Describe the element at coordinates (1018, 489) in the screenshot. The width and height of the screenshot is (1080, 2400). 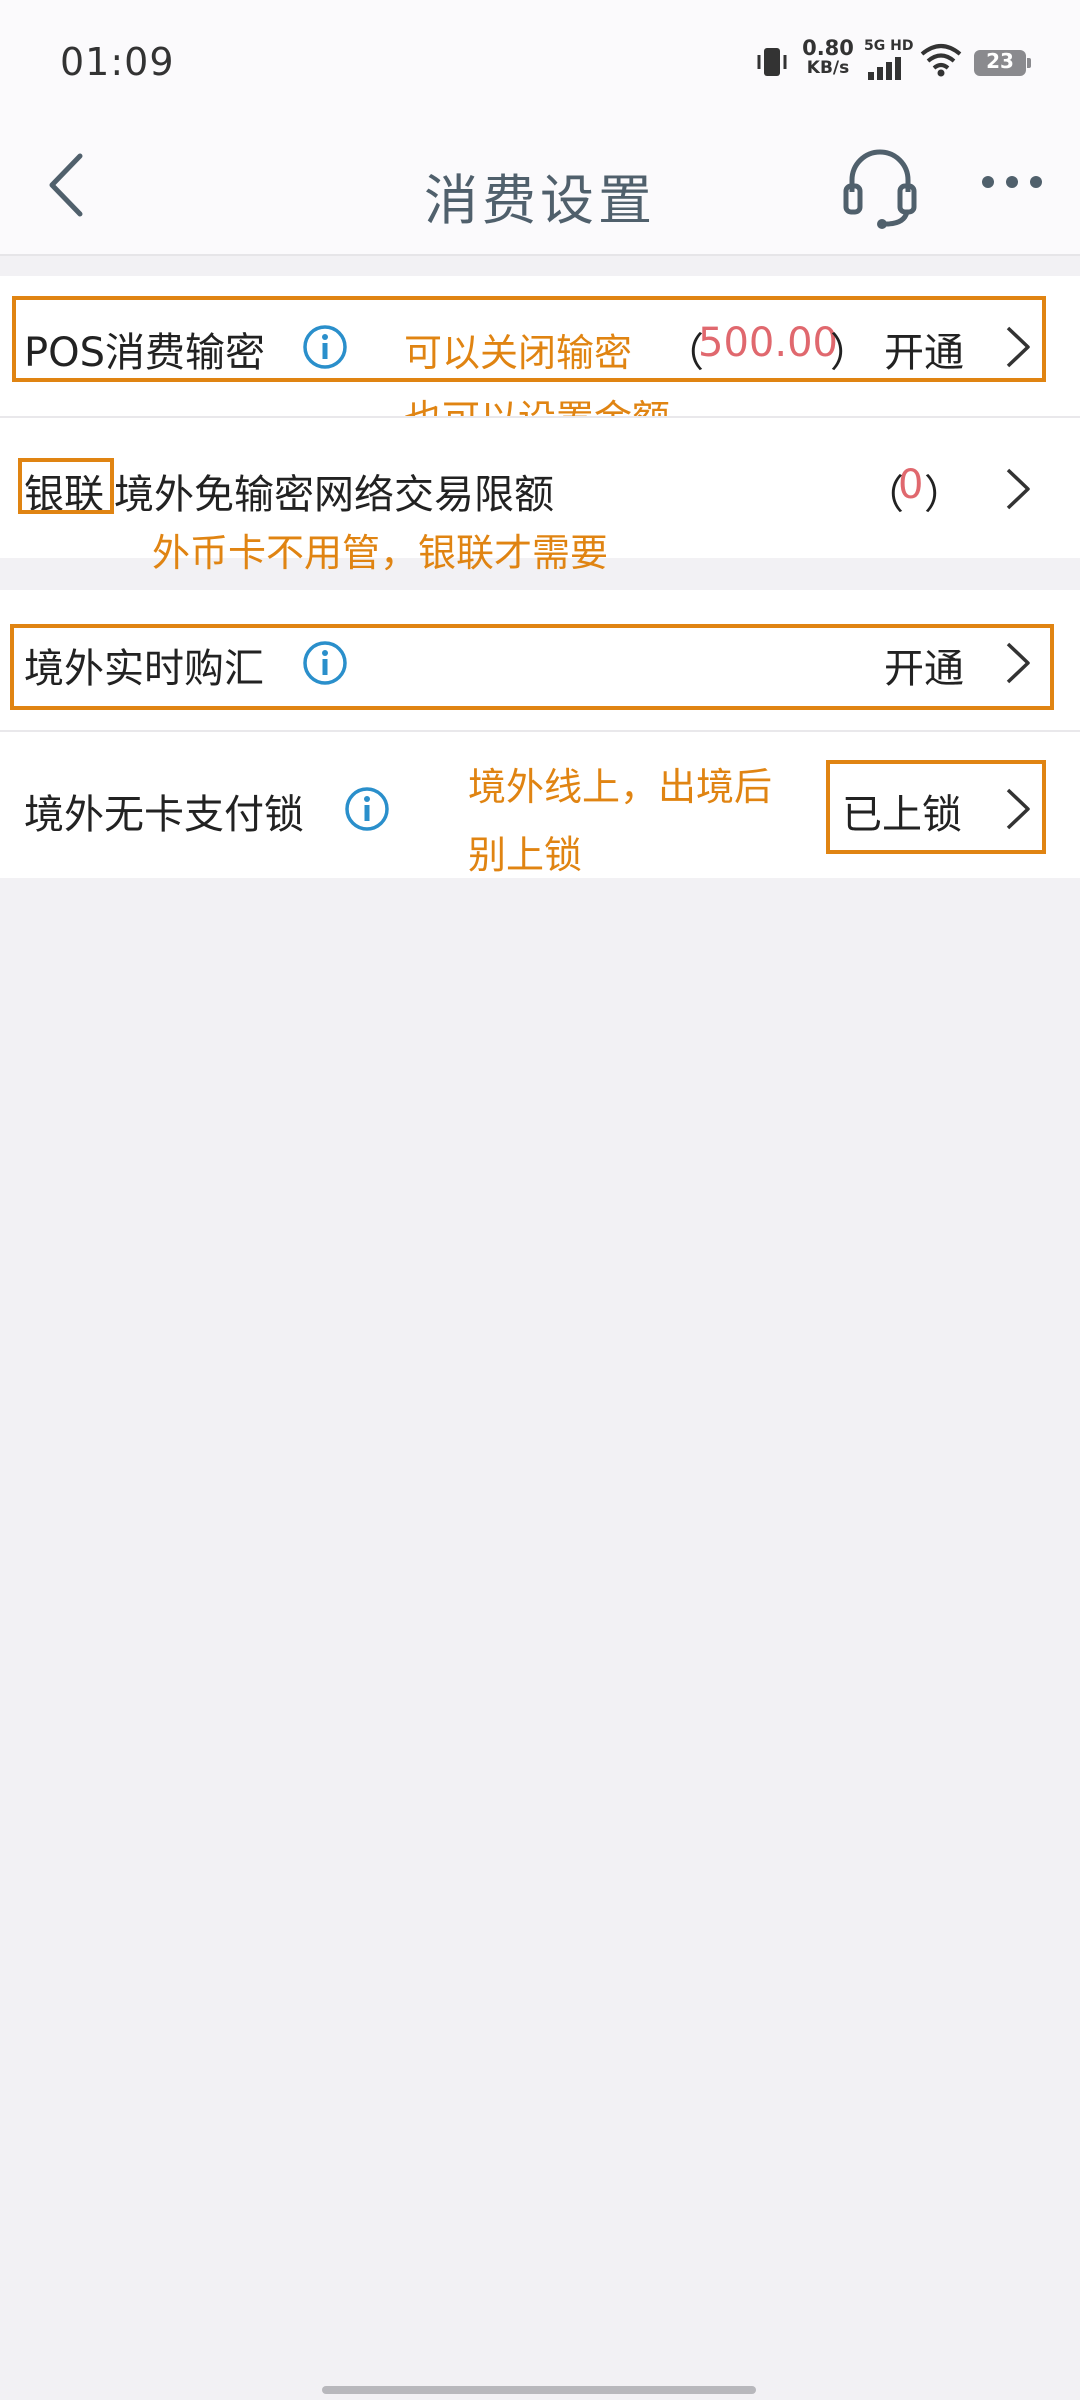
I see `chevron-right-icon` at that location.